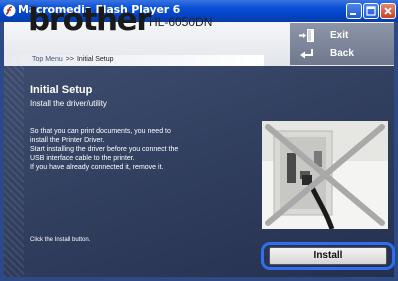  Describe the element at coordinates (67, 140) in the screenshot. I see `instructions-line: install the Printer Driver.` at that location.